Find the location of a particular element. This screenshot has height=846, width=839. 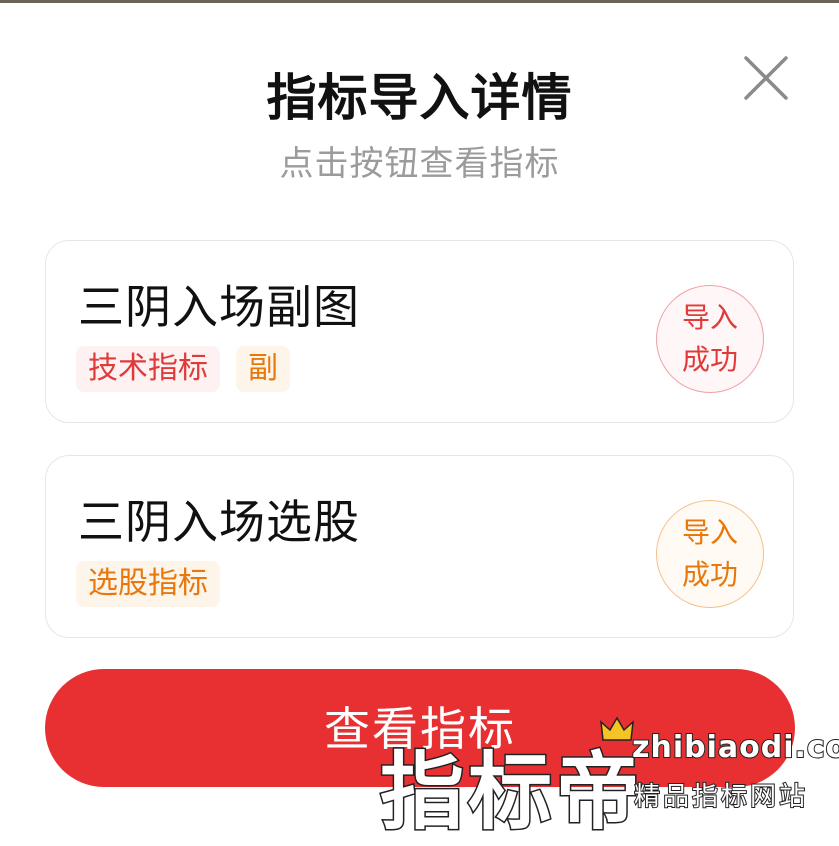

tag-stock-picking: 选股指标 is located at coordinates (148, 584).